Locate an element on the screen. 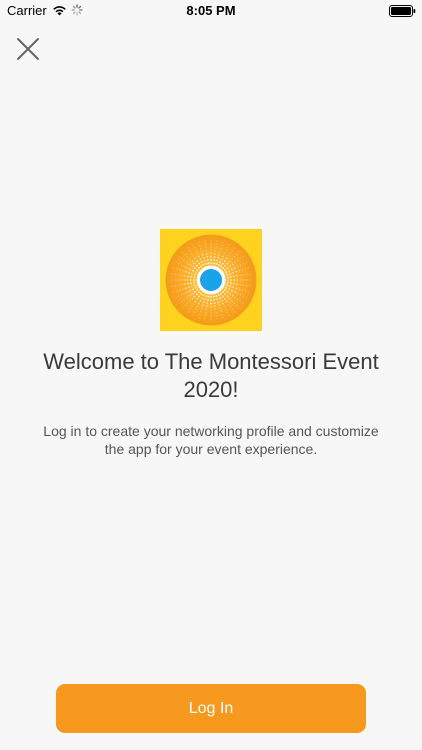 This screenshot has width=422, height=750. status-bar: Carrier 8:05 PM is located at coordinates (211, 11).